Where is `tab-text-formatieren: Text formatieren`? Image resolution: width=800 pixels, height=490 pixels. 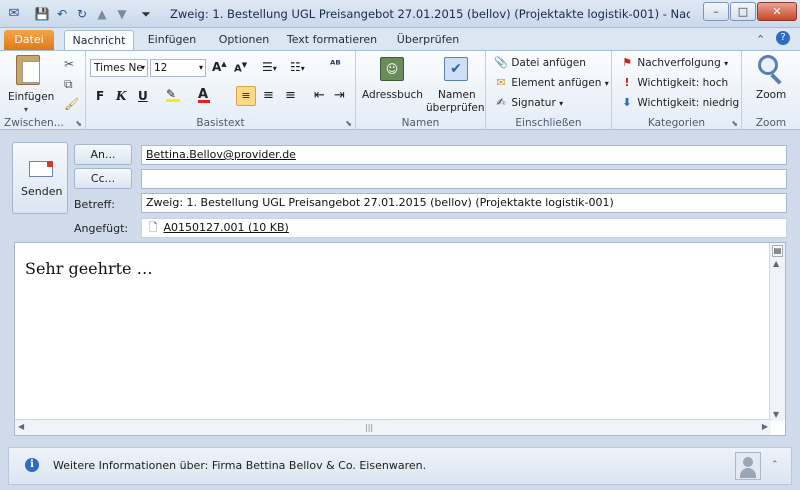
tab-text-formatieren: Text formatieren is located at coordinates (332, 40).